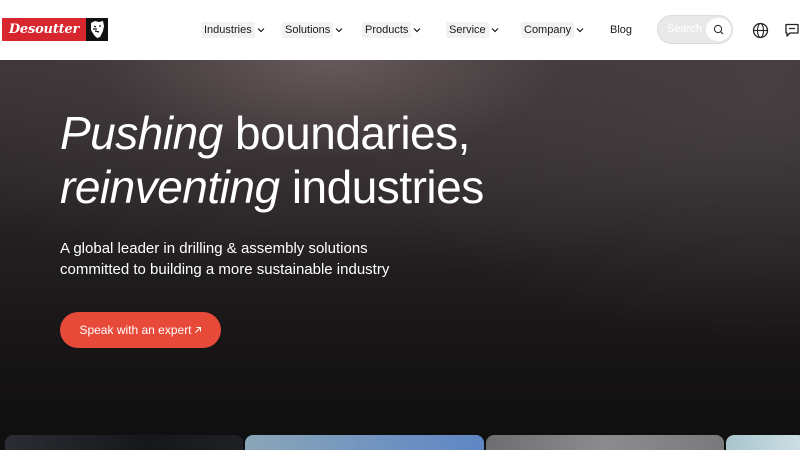 Image resolution: width=800 pixels, height=450 pixels. What do you see at coordinates (97, 29) in the screenshot?
I see `tiger-head-logo-icon` at bounding box center [97, 29].